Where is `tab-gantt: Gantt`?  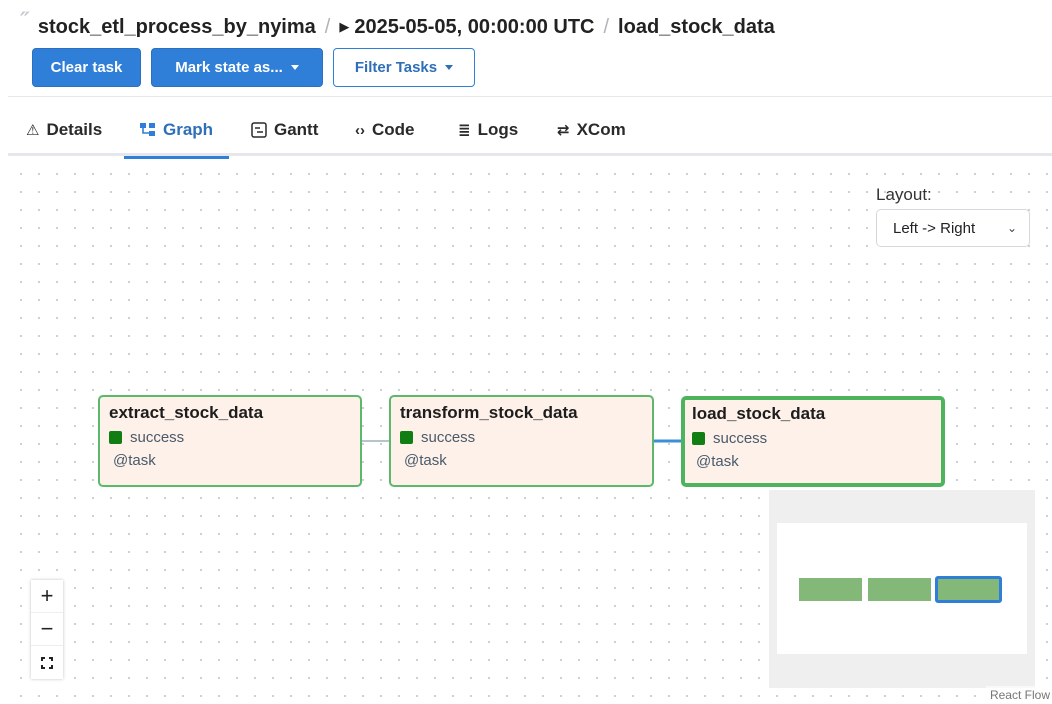
tab-gantt: Gantt is located at coordinates (284, 130).